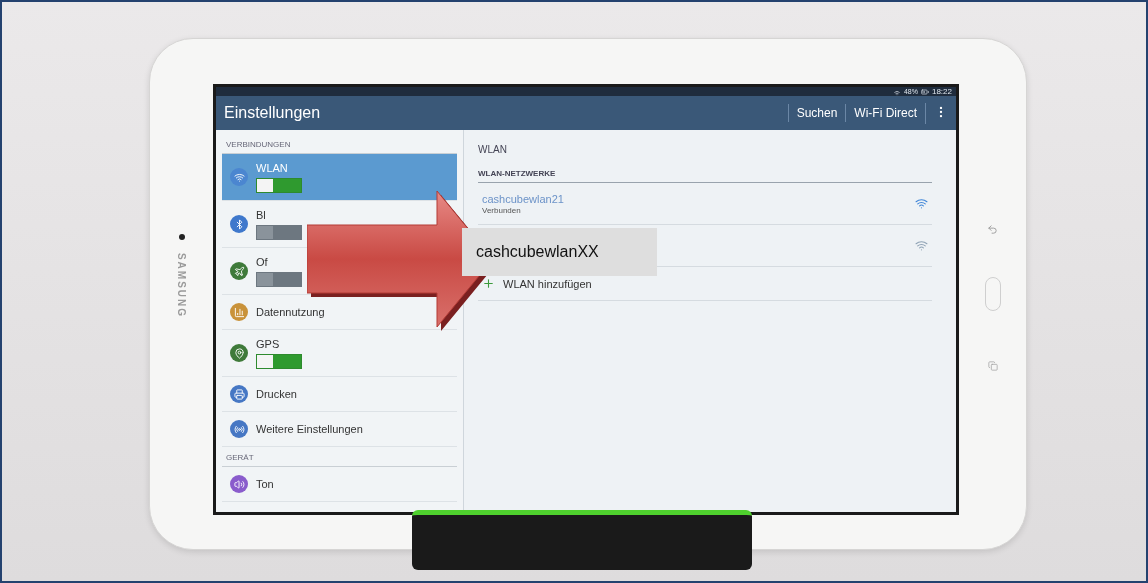 Image resolution: width=1148 pixels, height=583 pixels. What do you see at coordinates (885, 113) in the screenshot?
I see `action-button: Wi-Fi Direct` at bounding box center [885, 113].